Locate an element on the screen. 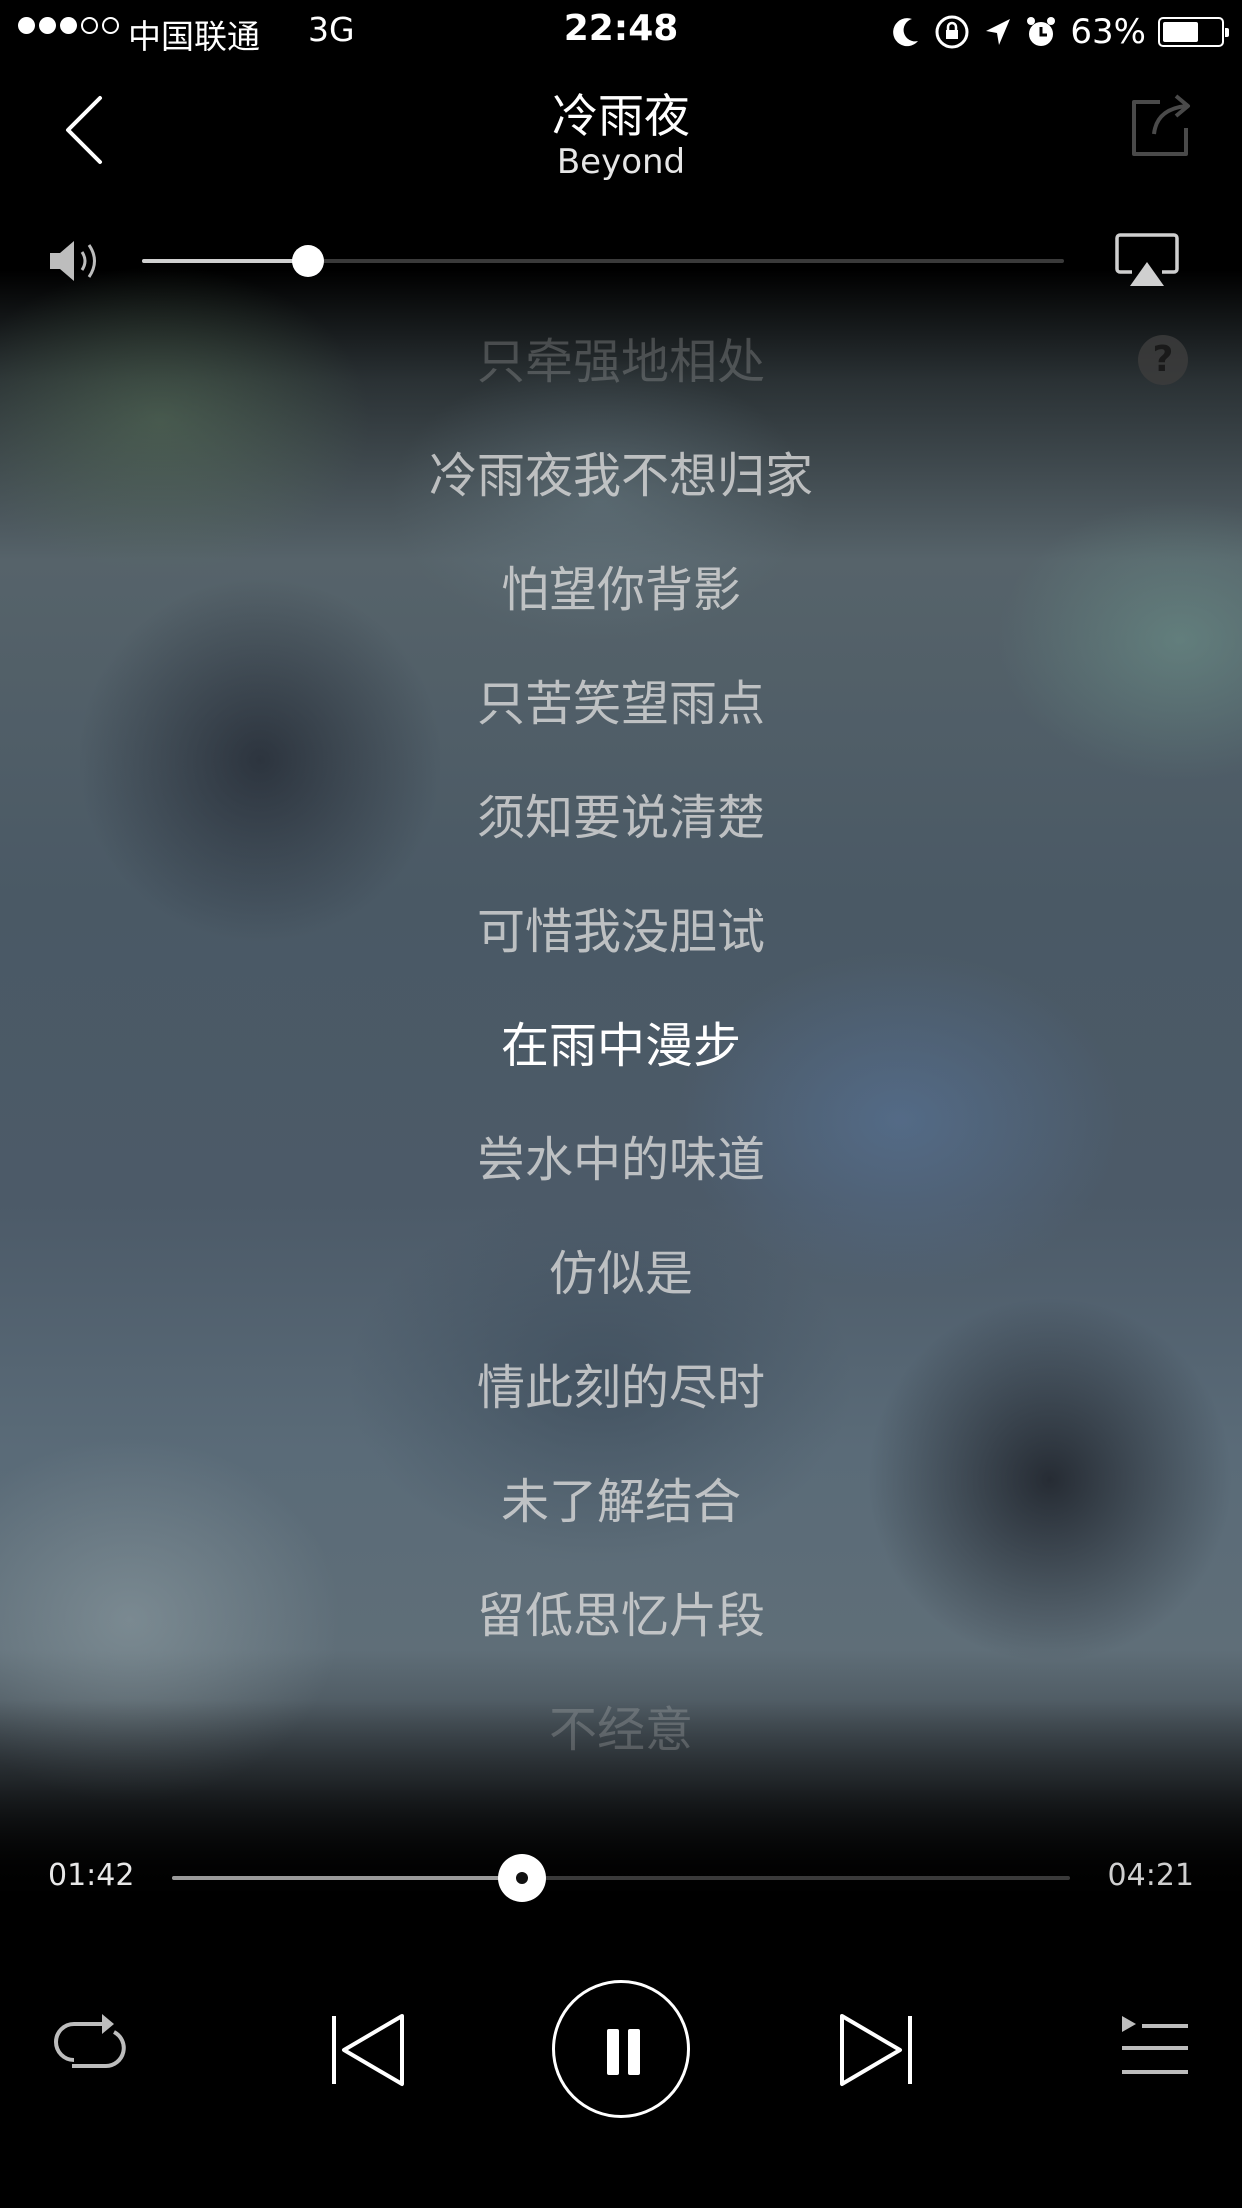 This screenshot has height=2208, width=1242. lyric-line: 怕望你背影 is located at coordinates (620, 590).